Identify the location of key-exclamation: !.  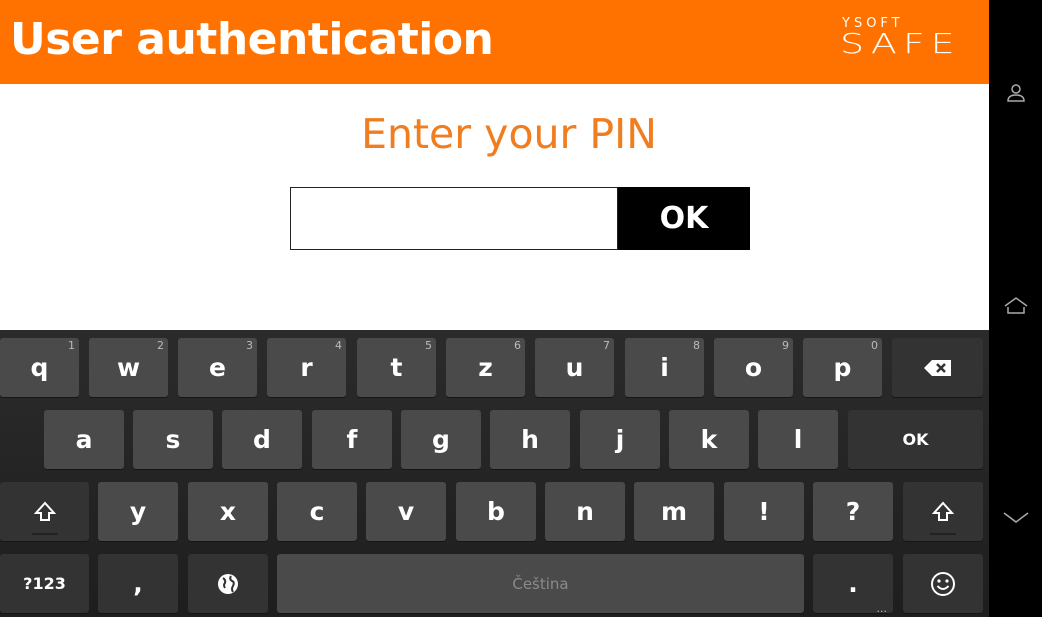
(764, 511).